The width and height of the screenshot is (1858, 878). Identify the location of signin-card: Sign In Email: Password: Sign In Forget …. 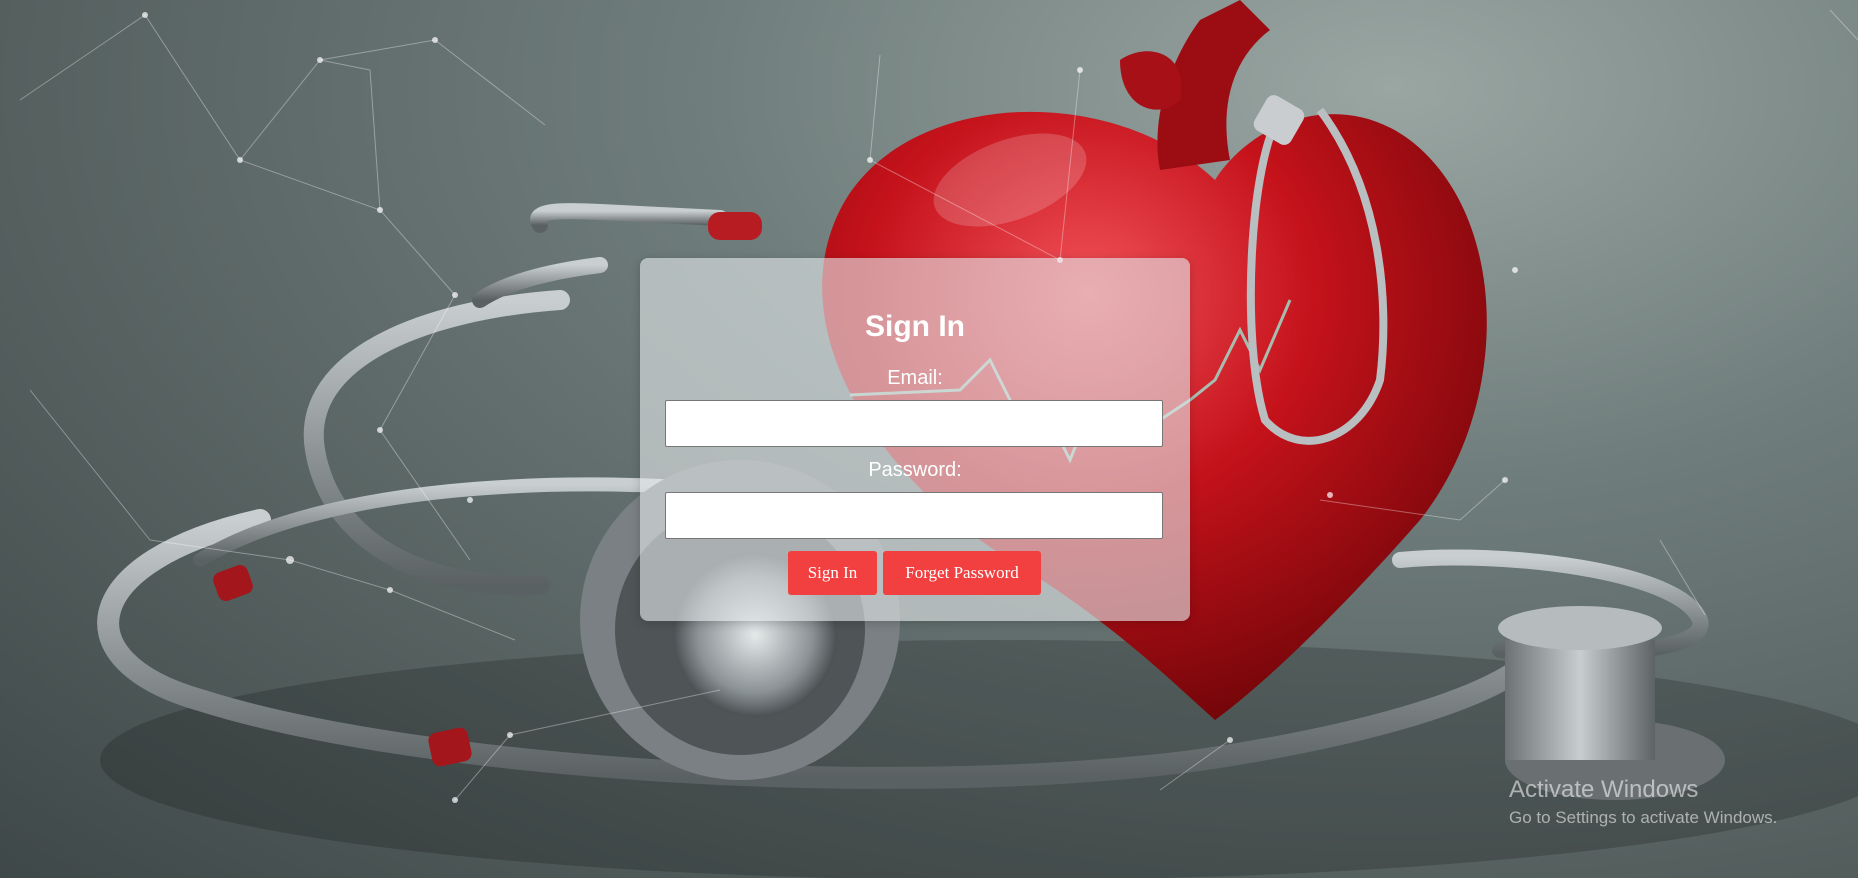
(915, 439).